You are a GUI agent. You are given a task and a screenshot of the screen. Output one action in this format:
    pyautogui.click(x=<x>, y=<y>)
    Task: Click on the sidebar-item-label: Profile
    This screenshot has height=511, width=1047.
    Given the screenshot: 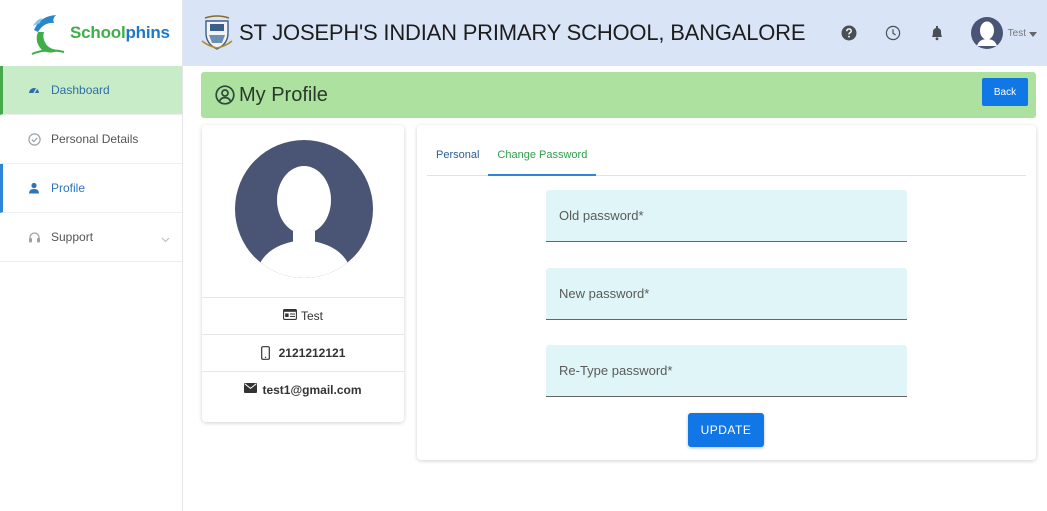 What is the action you would take?
    pyautogui.click(x=68, y=188)
    